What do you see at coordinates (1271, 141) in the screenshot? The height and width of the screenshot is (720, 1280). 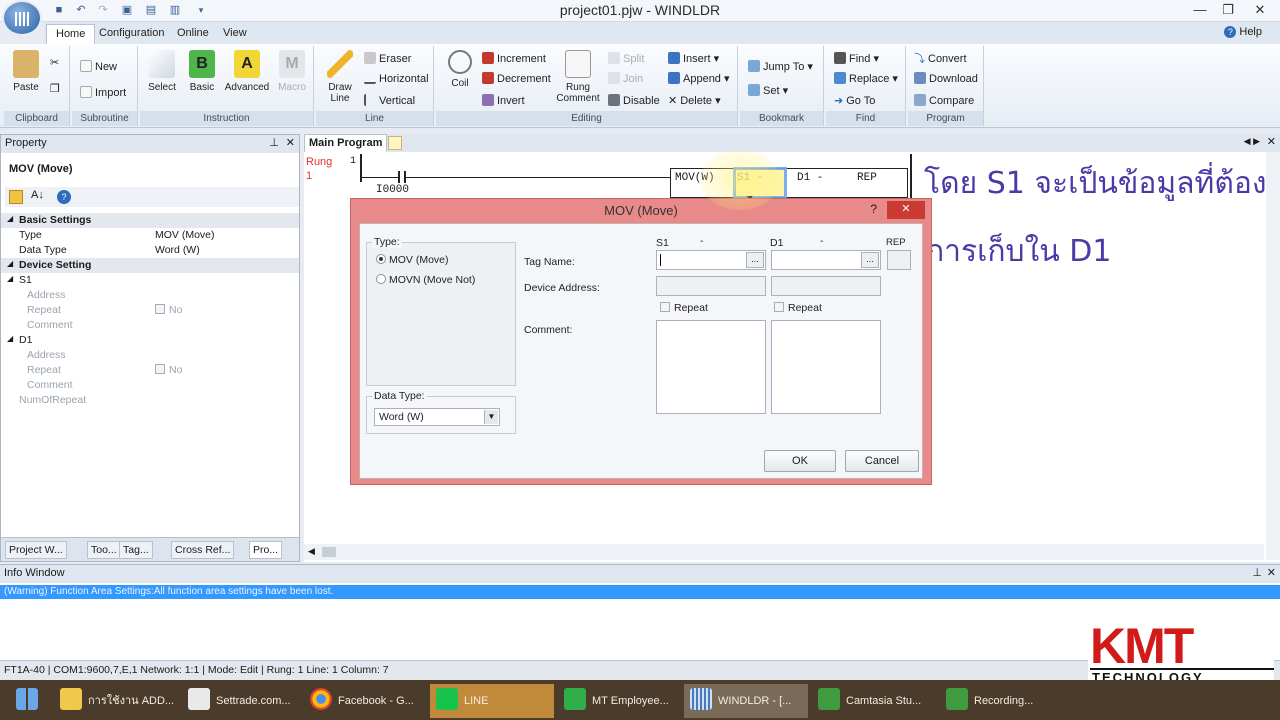 I see `editor-close-icon: ✕` at bounding box center [1271, 141].